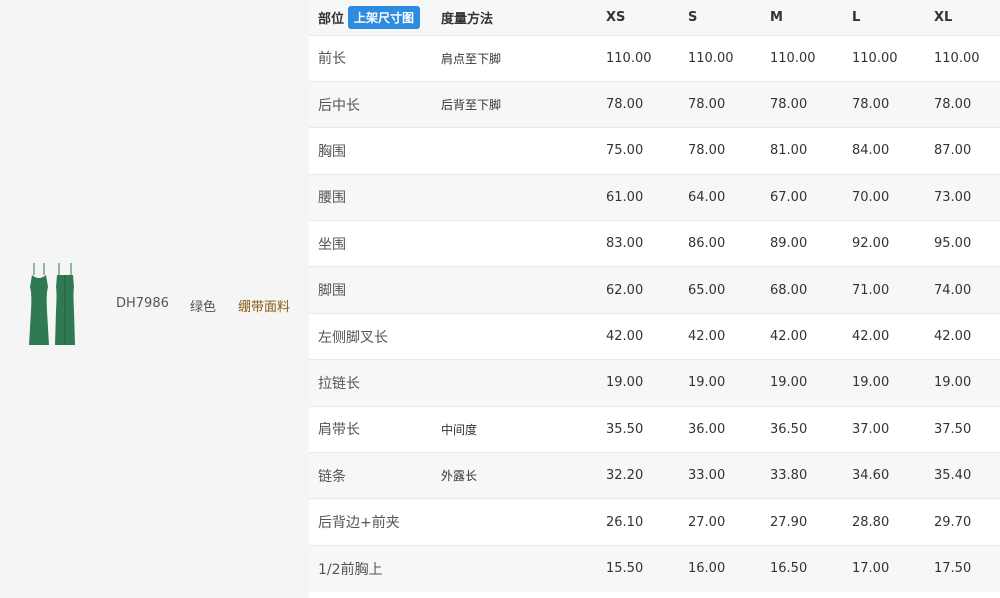  Describe the element at coordinates (789, 476) in the screenshot. I see `row-value: 33.80` at that location.